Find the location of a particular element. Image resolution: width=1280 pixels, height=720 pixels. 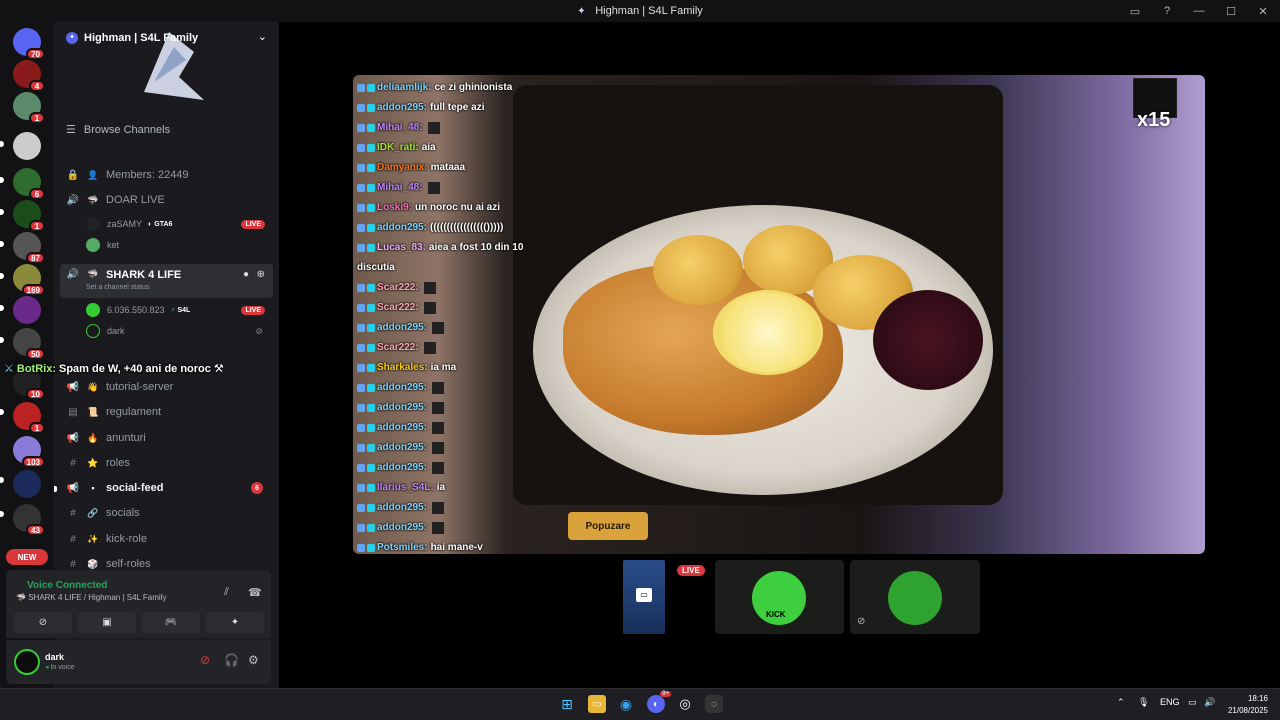

multiplier-label: x15 is located at coordinates (1154, 120).